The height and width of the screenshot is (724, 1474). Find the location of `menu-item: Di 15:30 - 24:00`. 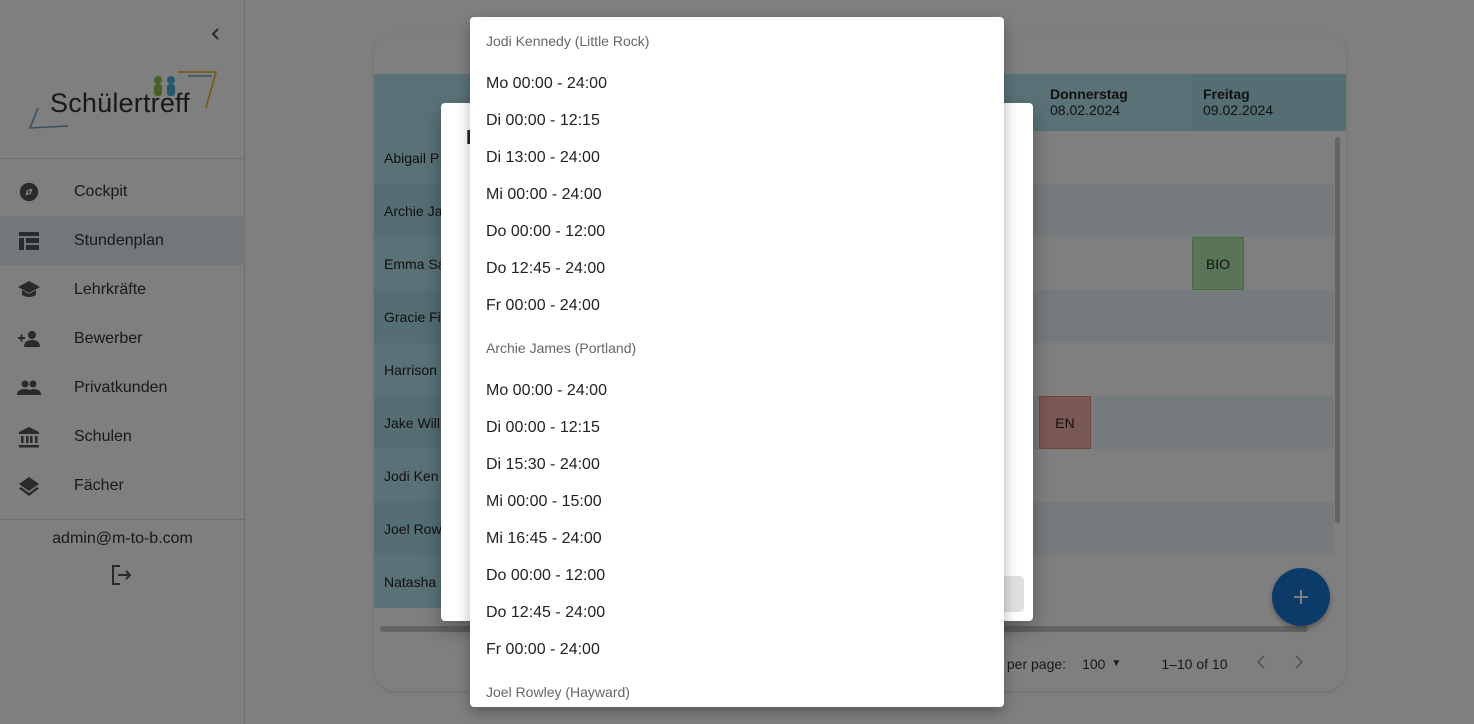

menu-item: Di 15:30 - 24:00 is located at coordinates (737, 464).